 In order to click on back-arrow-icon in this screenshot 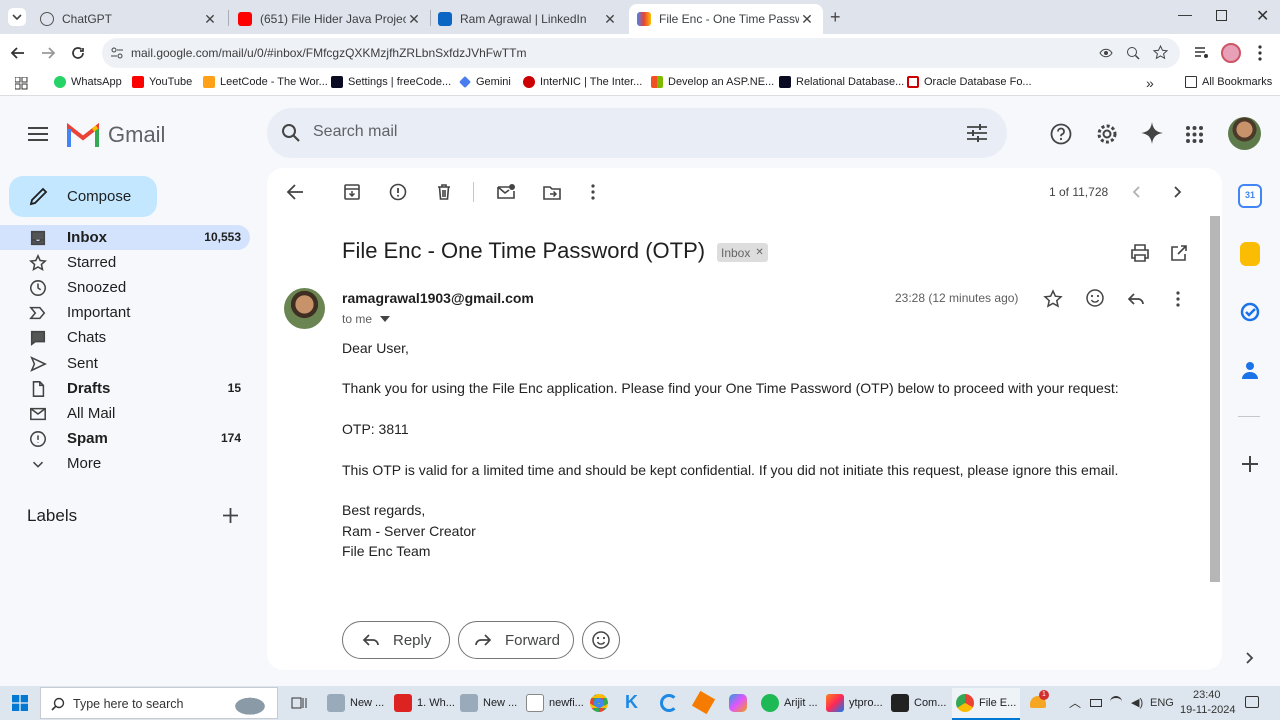, I will do `click(18, 53)`.